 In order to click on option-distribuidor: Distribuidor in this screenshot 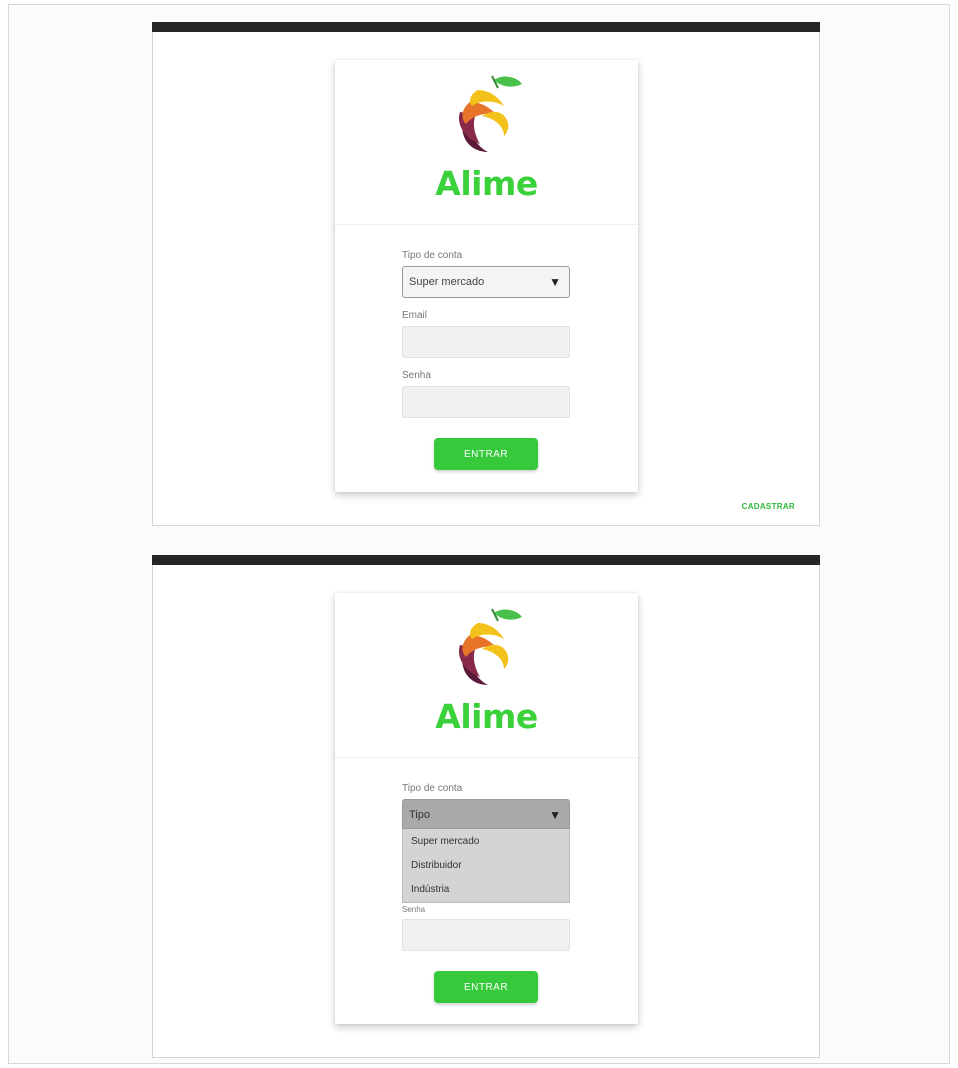, I will do `click(486, 867)`.